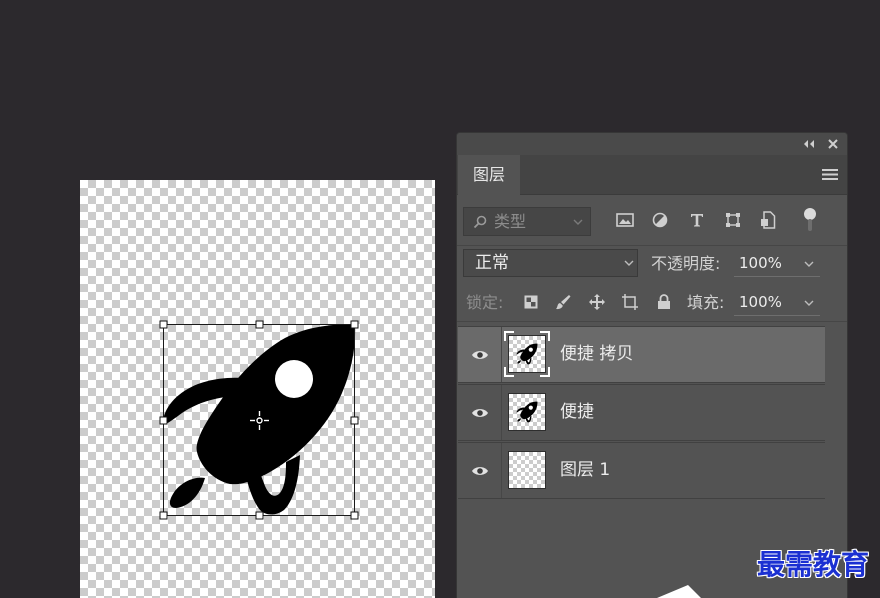 The image size is (880, 598). I want to click on transform-handle-bottom-left, so click(163, 515).